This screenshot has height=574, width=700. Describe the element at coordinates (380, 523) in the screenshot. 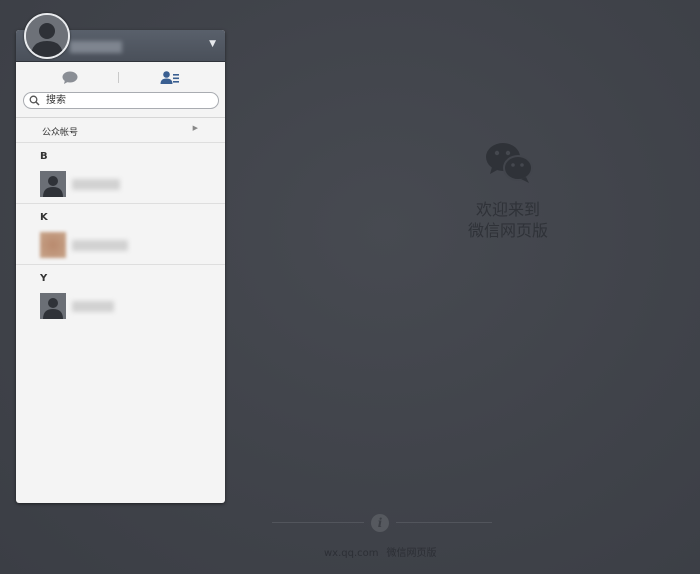

I see `info-icon: i` at that location.